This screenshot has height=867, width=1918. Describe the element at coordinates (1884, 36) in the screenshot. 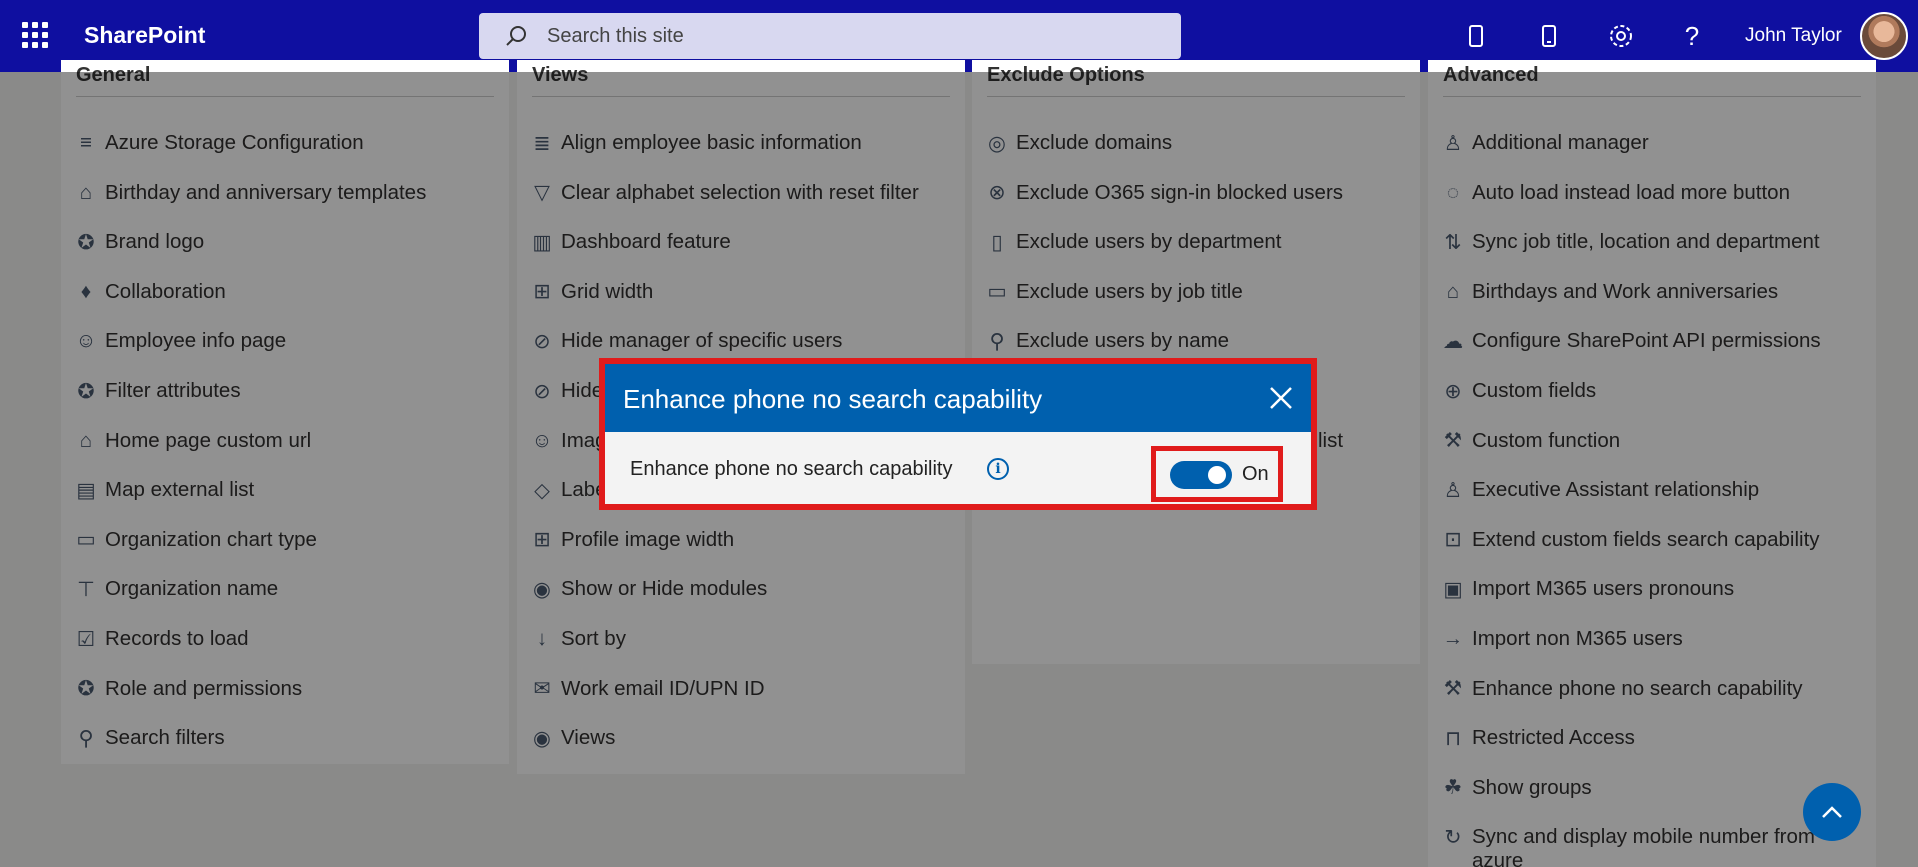

I see `avatar` at that location.